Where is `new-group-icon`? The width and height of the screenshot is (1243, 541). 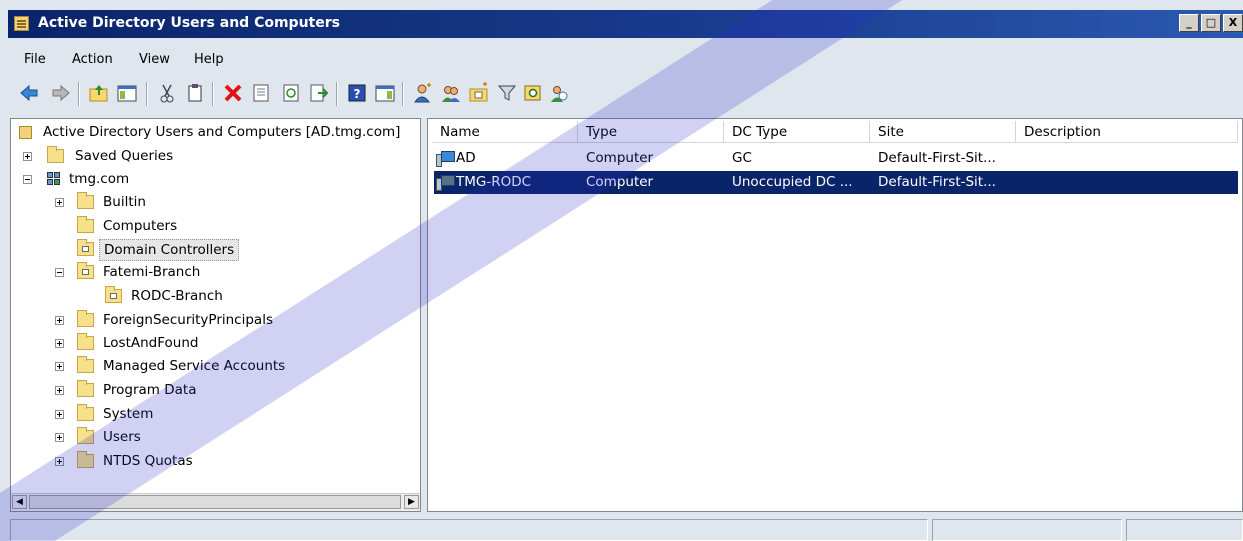 new-group-icon is located at coordinates (451, 93).